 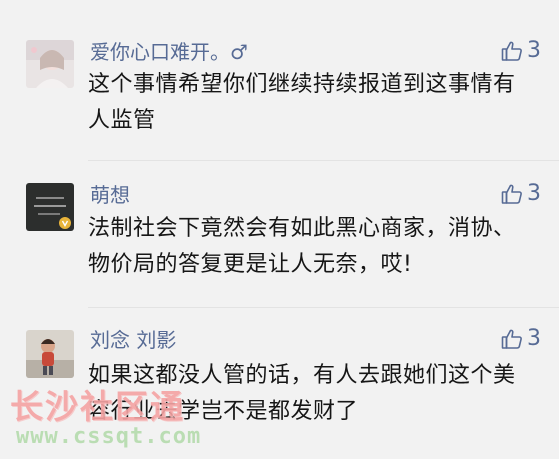 I want to click on watermark-url: www.cssqt.com, so click(x=109, y=436).